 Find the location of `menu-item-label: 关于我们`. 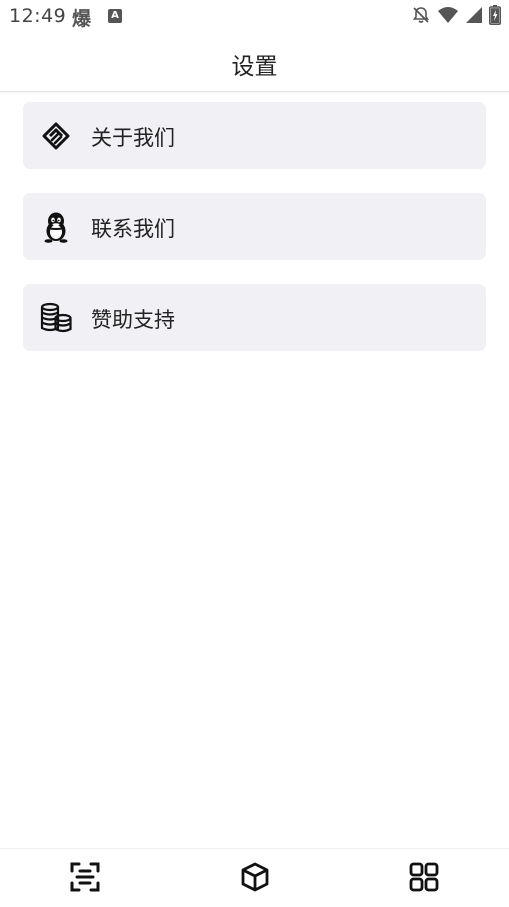

menu-item-label: 关于我们 is located at coordinates (133, 138).